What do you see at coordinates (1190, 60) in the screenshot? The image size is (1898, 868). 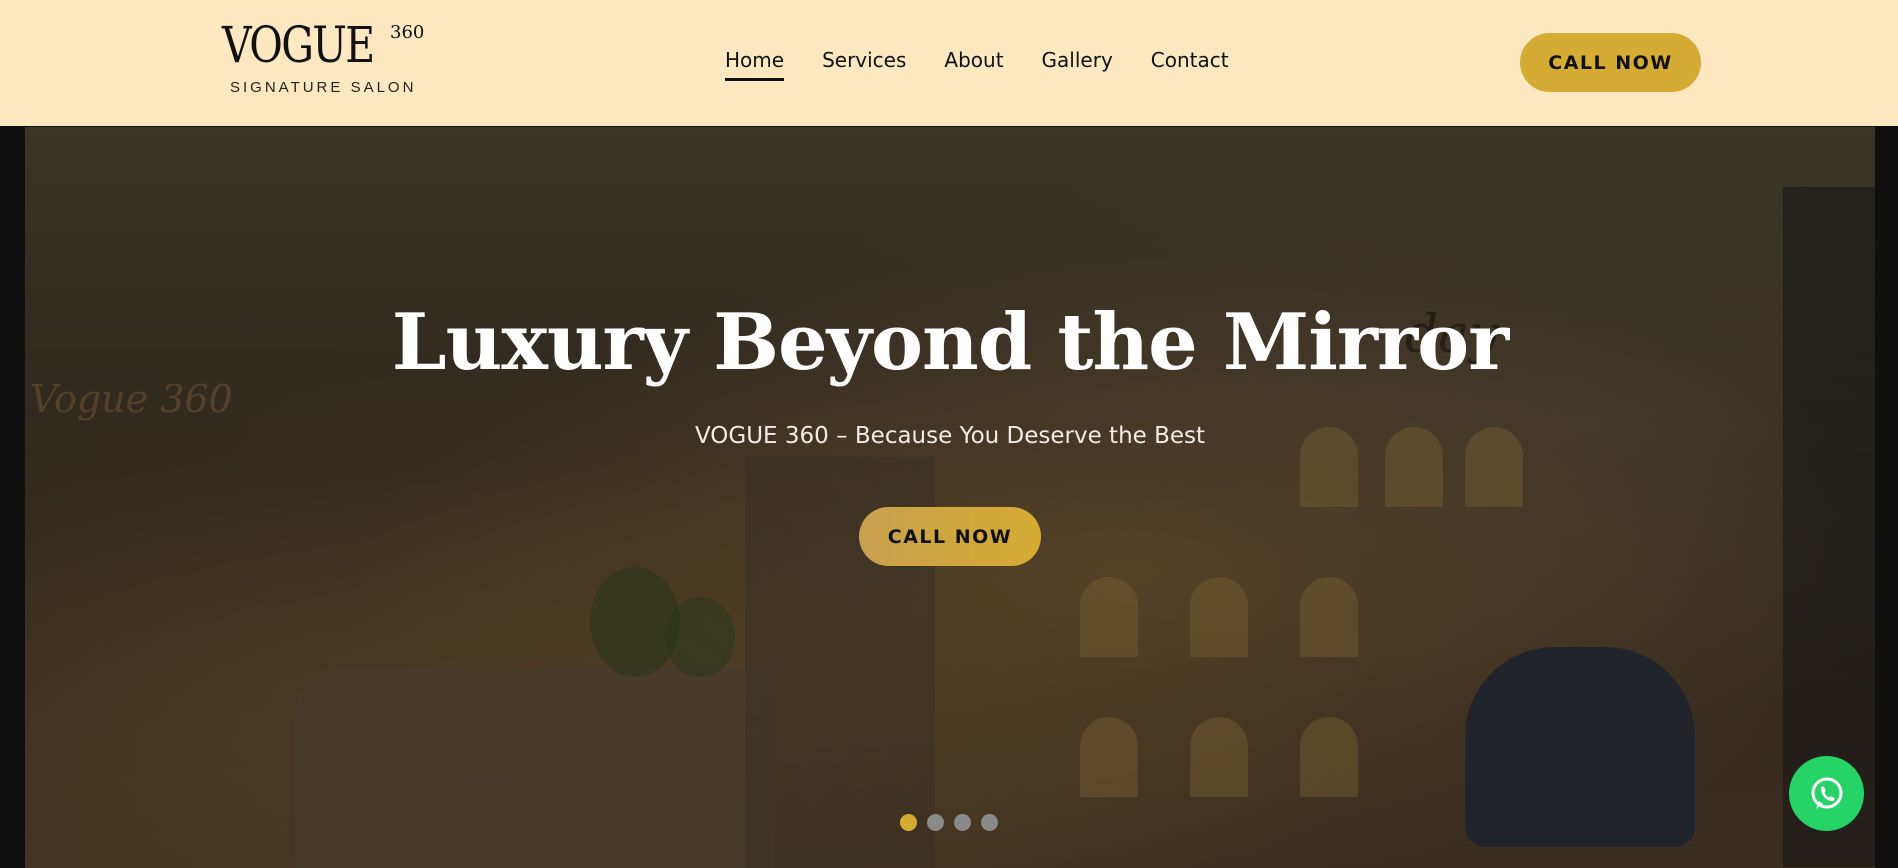 I see `nav-contact: Contact` at bounding box center [1190, 60].